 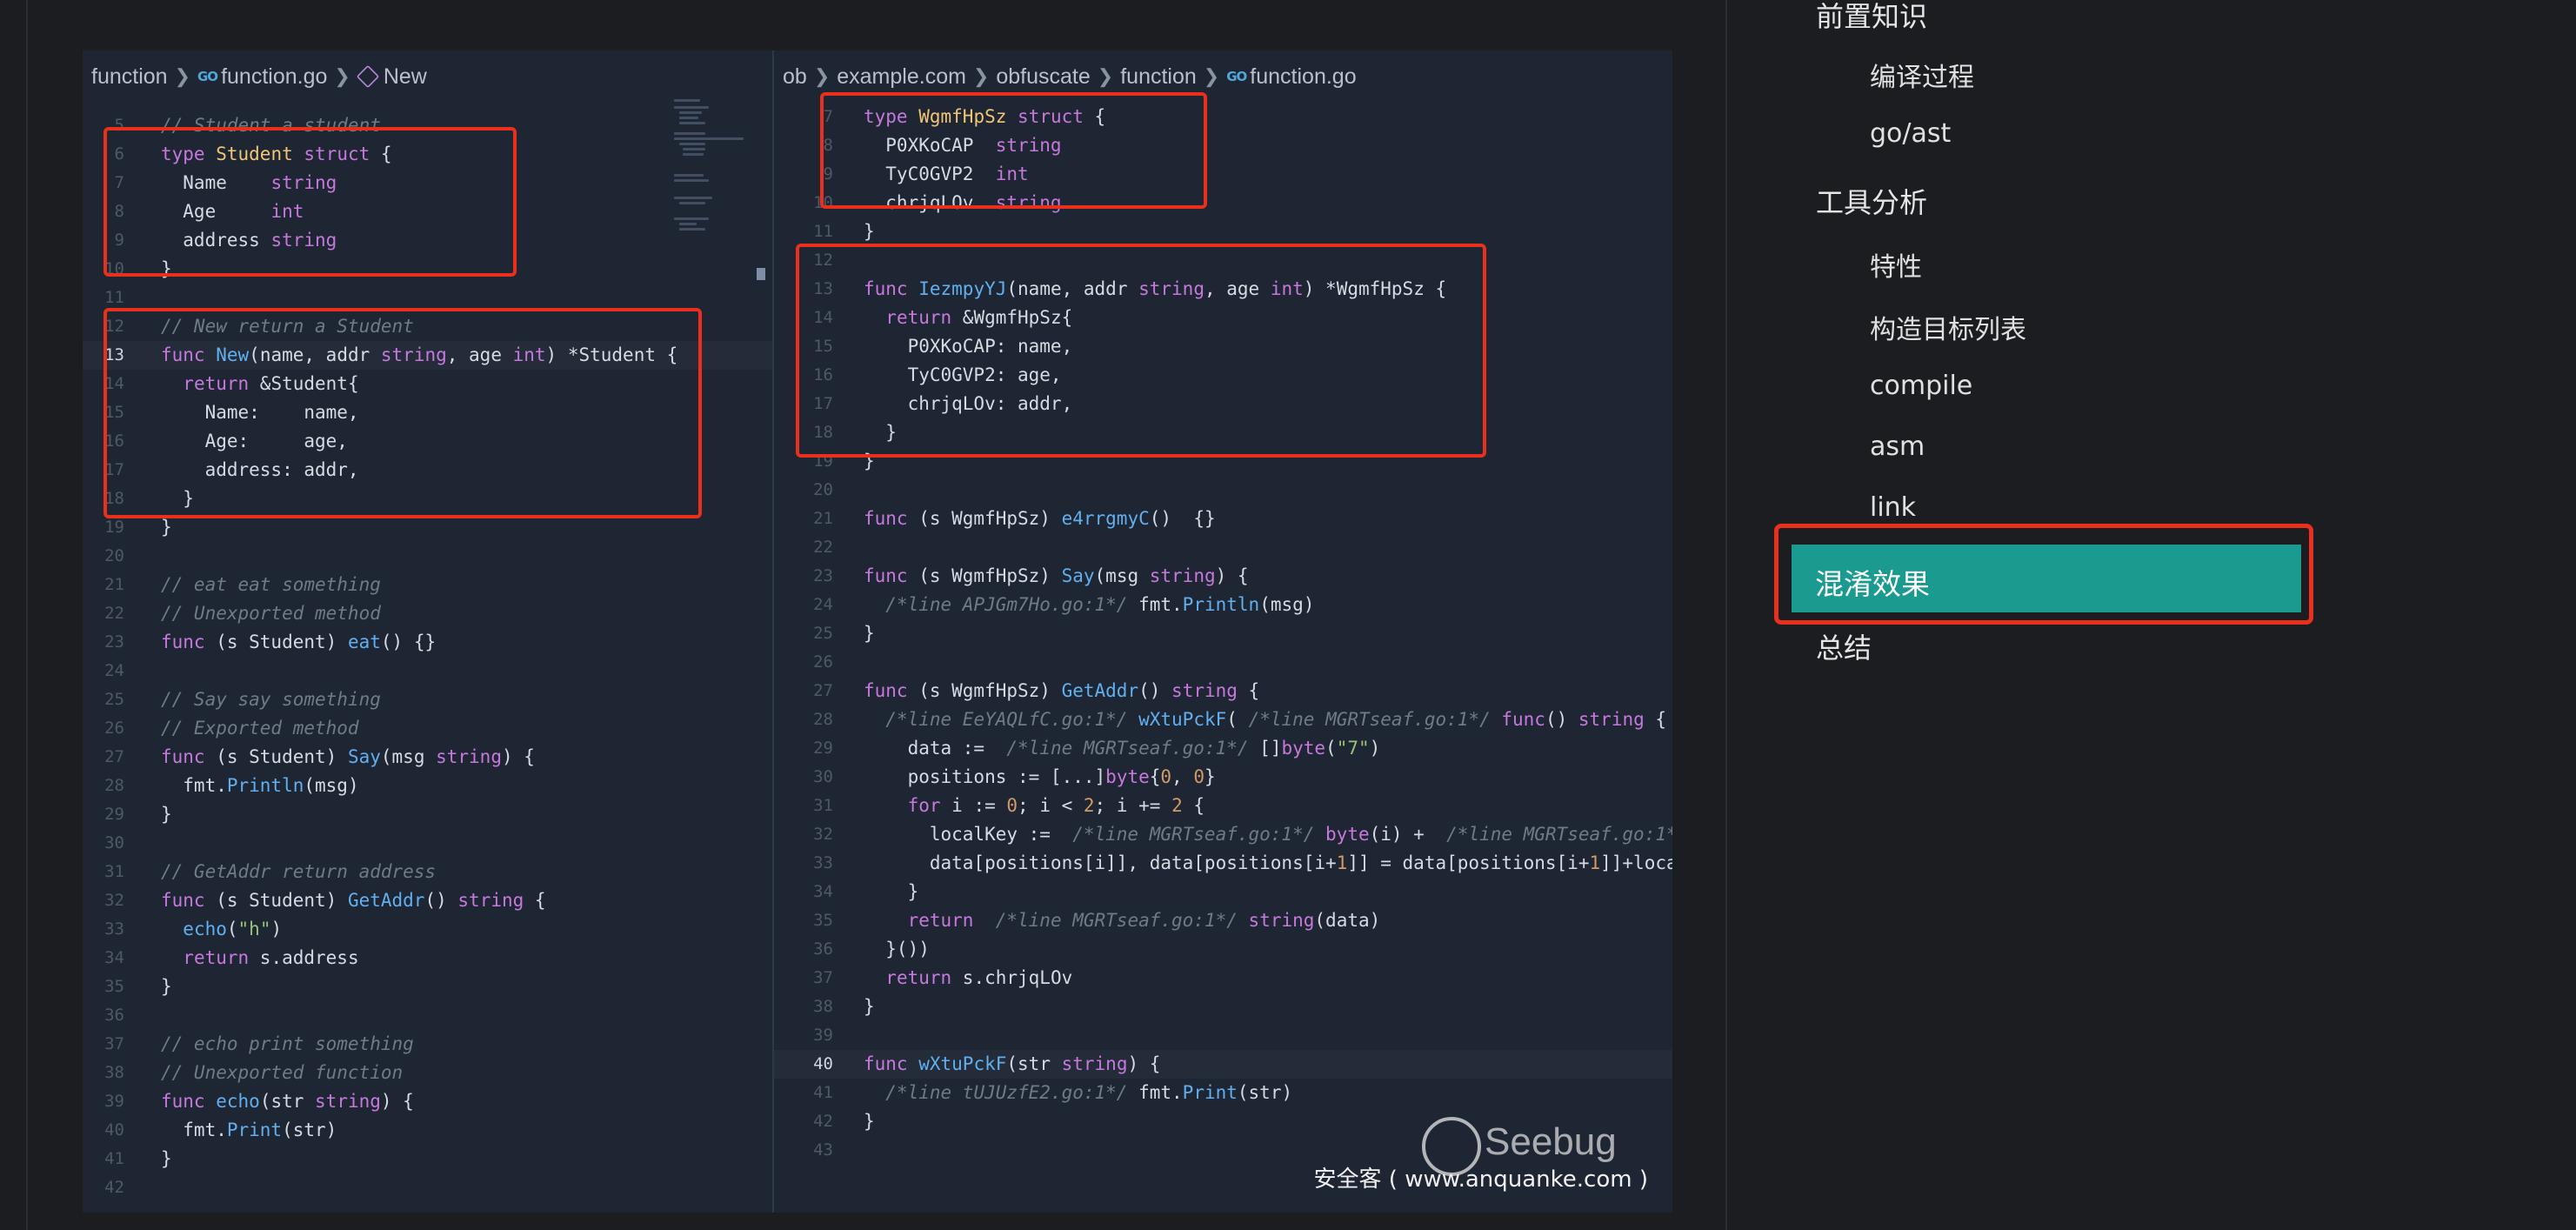 I want to click on code-line: 37 return s.chrjqLOv, so click(x=1223, y=978).